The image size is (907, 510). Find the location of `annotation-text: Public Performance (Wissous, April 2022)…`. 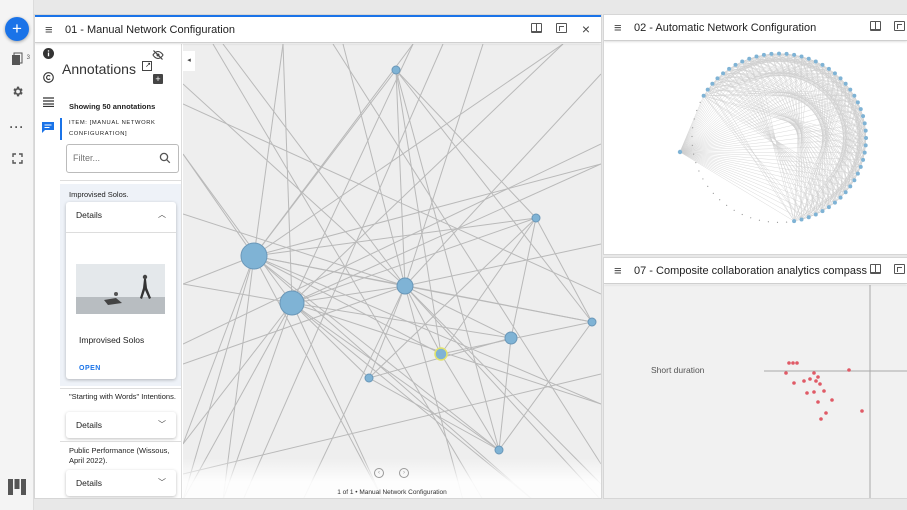

annotation-text: Public Performance (Wissous, April 2022)… is located at coordinates (119, 455).